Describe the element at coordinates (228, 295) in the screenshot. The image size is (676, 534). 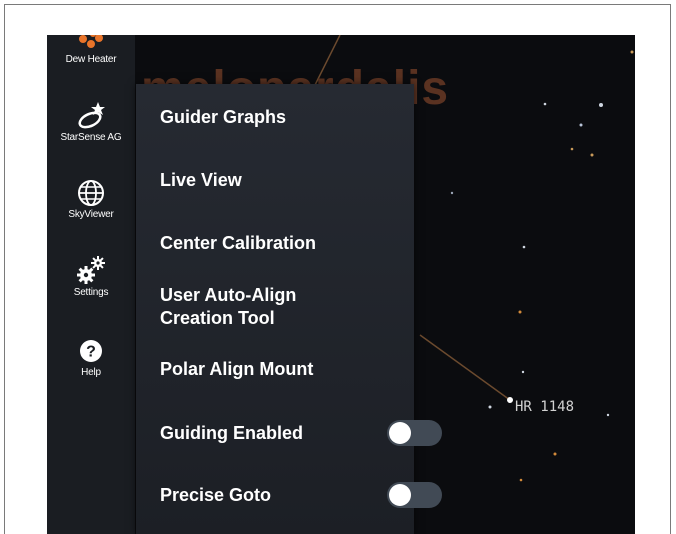
I see `menu-item-label: User Auto-Align` at that location.